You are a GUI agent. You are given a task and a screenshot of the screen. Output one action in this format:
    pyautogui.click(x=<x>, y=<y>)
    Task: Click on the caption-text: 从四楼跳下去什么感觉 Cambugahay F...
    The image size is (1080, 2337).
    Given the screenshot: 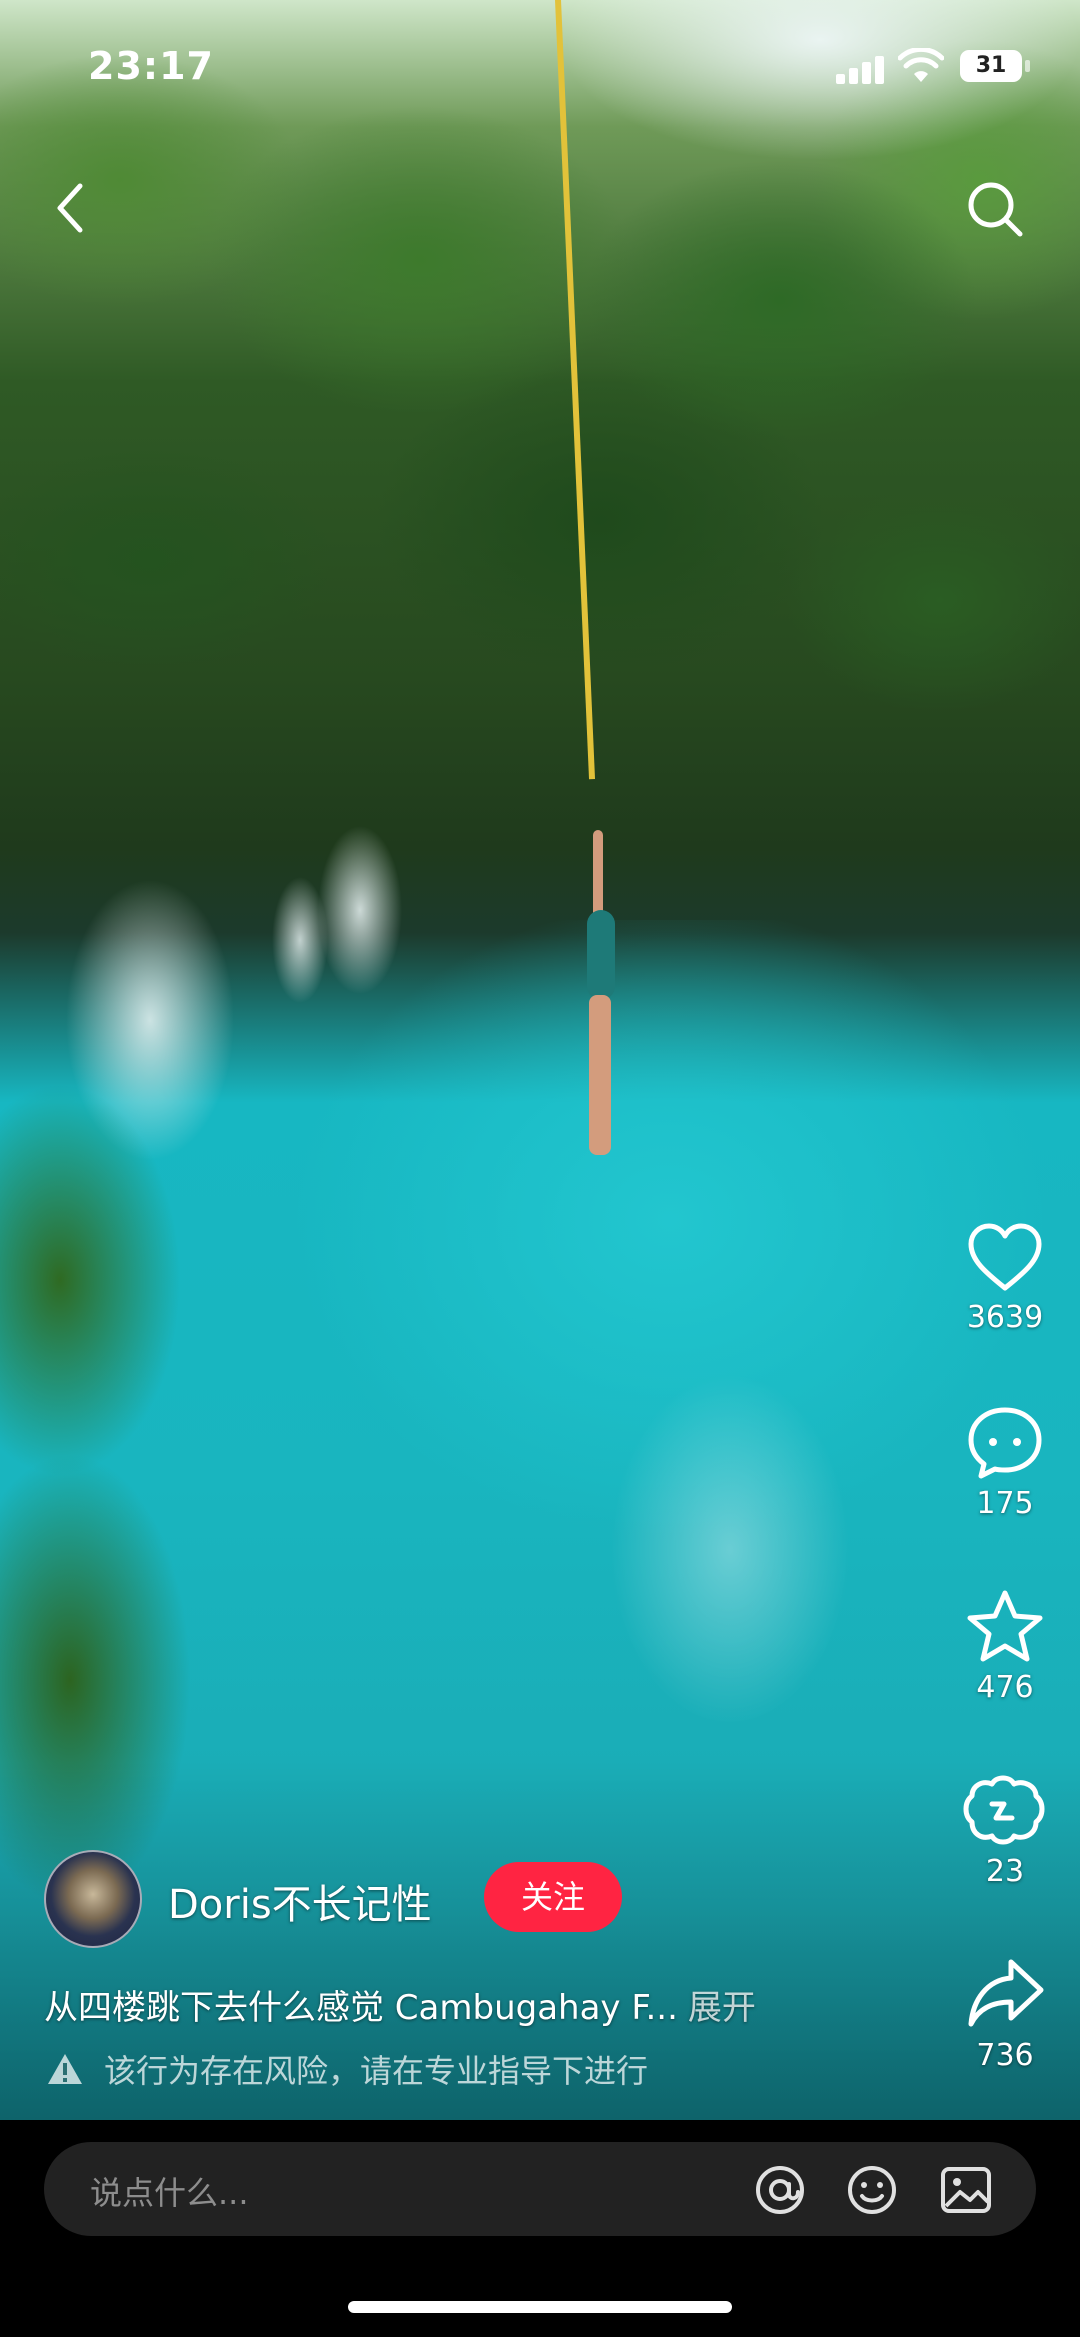 What is the action you would take?
    pyautogui.click(x=361, y=2008)
    